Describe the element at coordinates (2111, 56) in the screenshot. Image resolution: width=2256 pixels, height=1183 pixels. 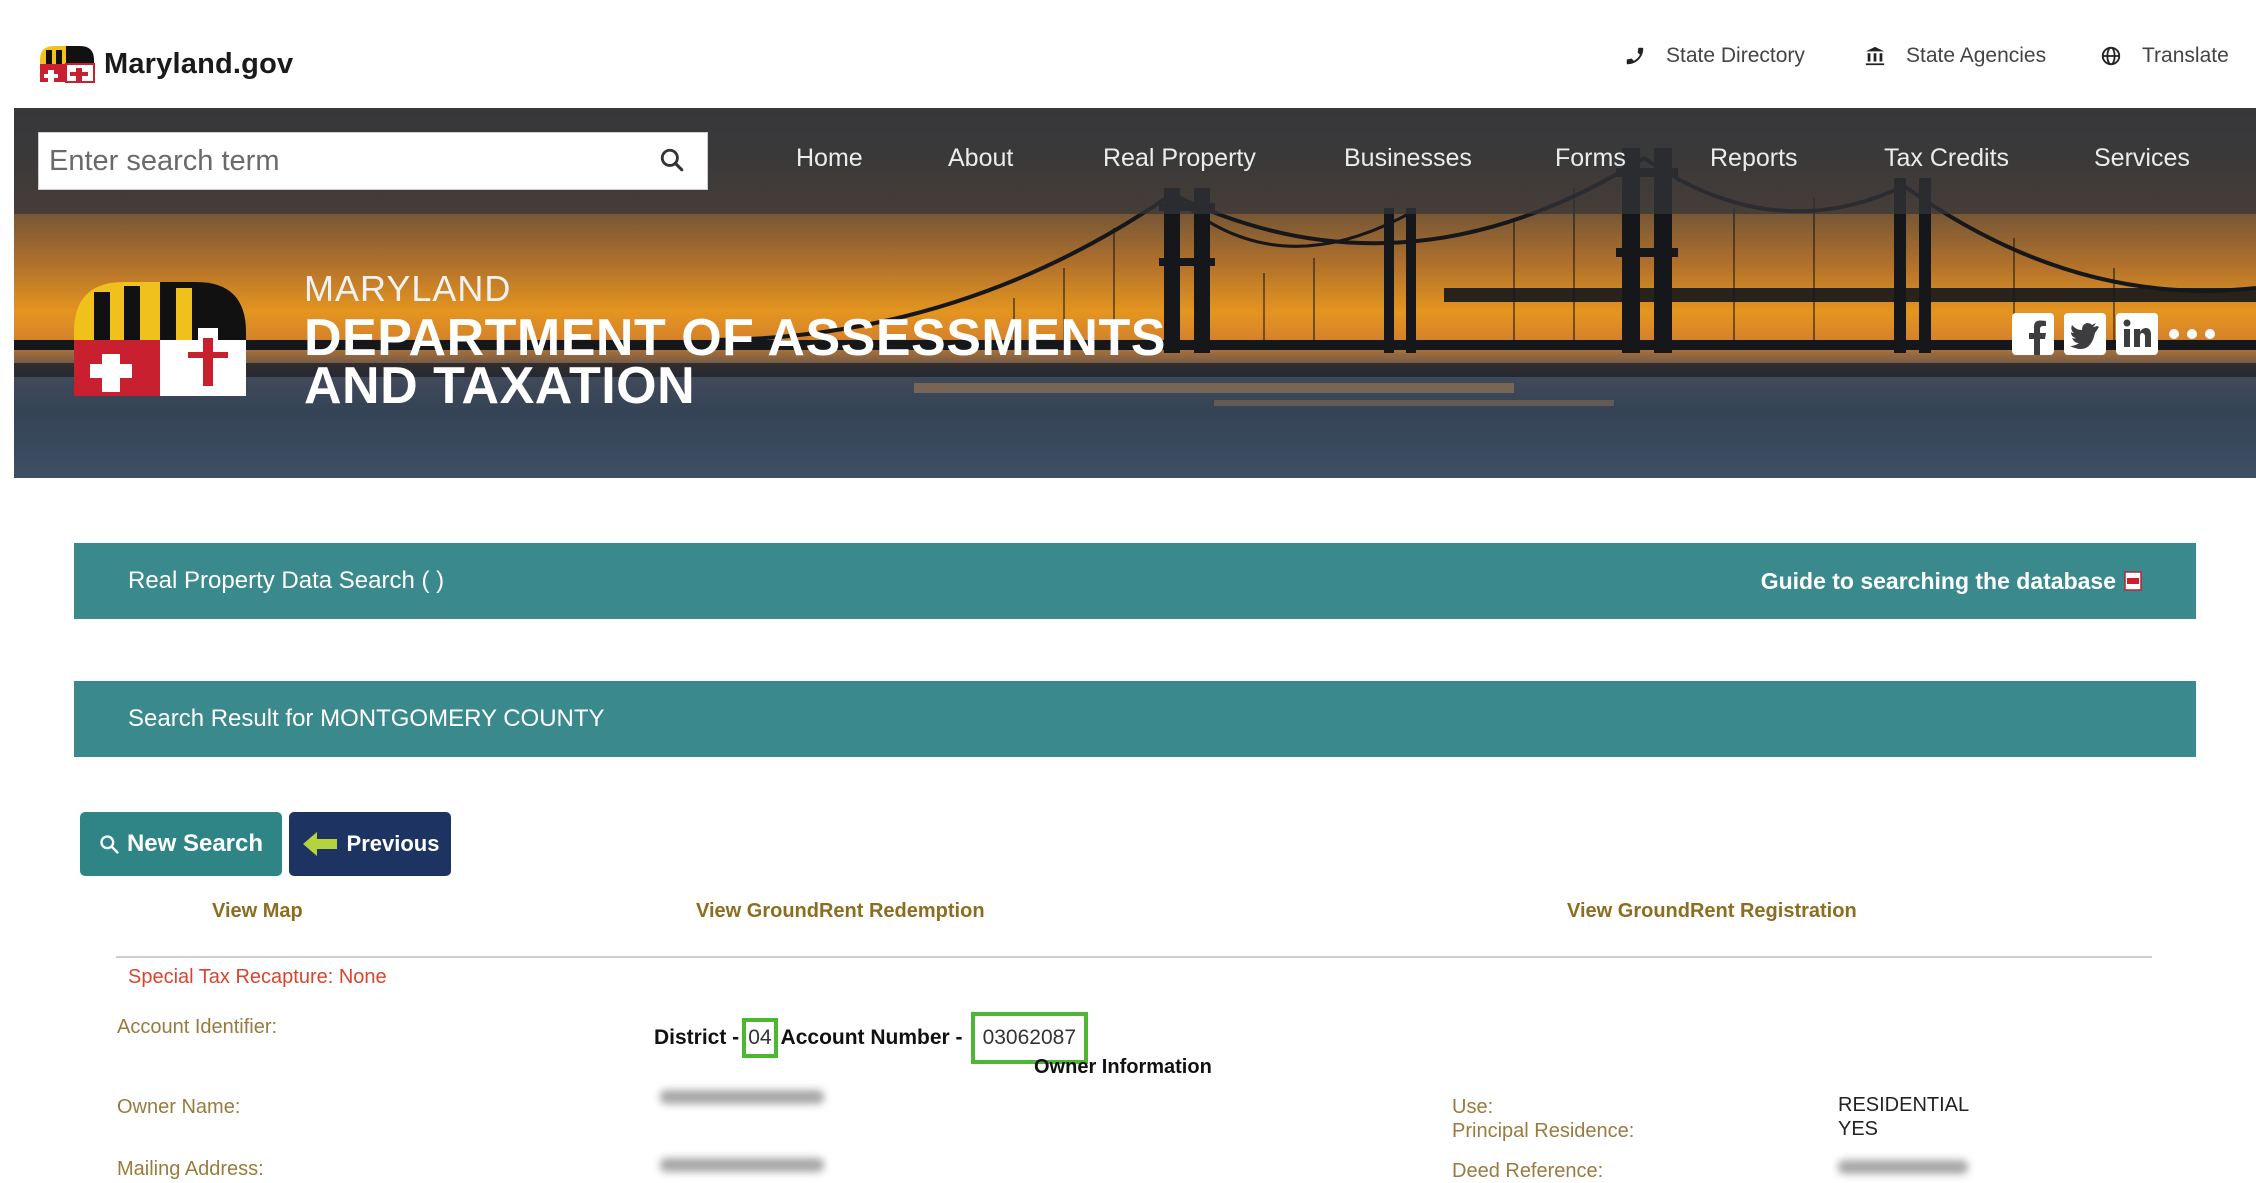
I see `globe-icon` at that location.